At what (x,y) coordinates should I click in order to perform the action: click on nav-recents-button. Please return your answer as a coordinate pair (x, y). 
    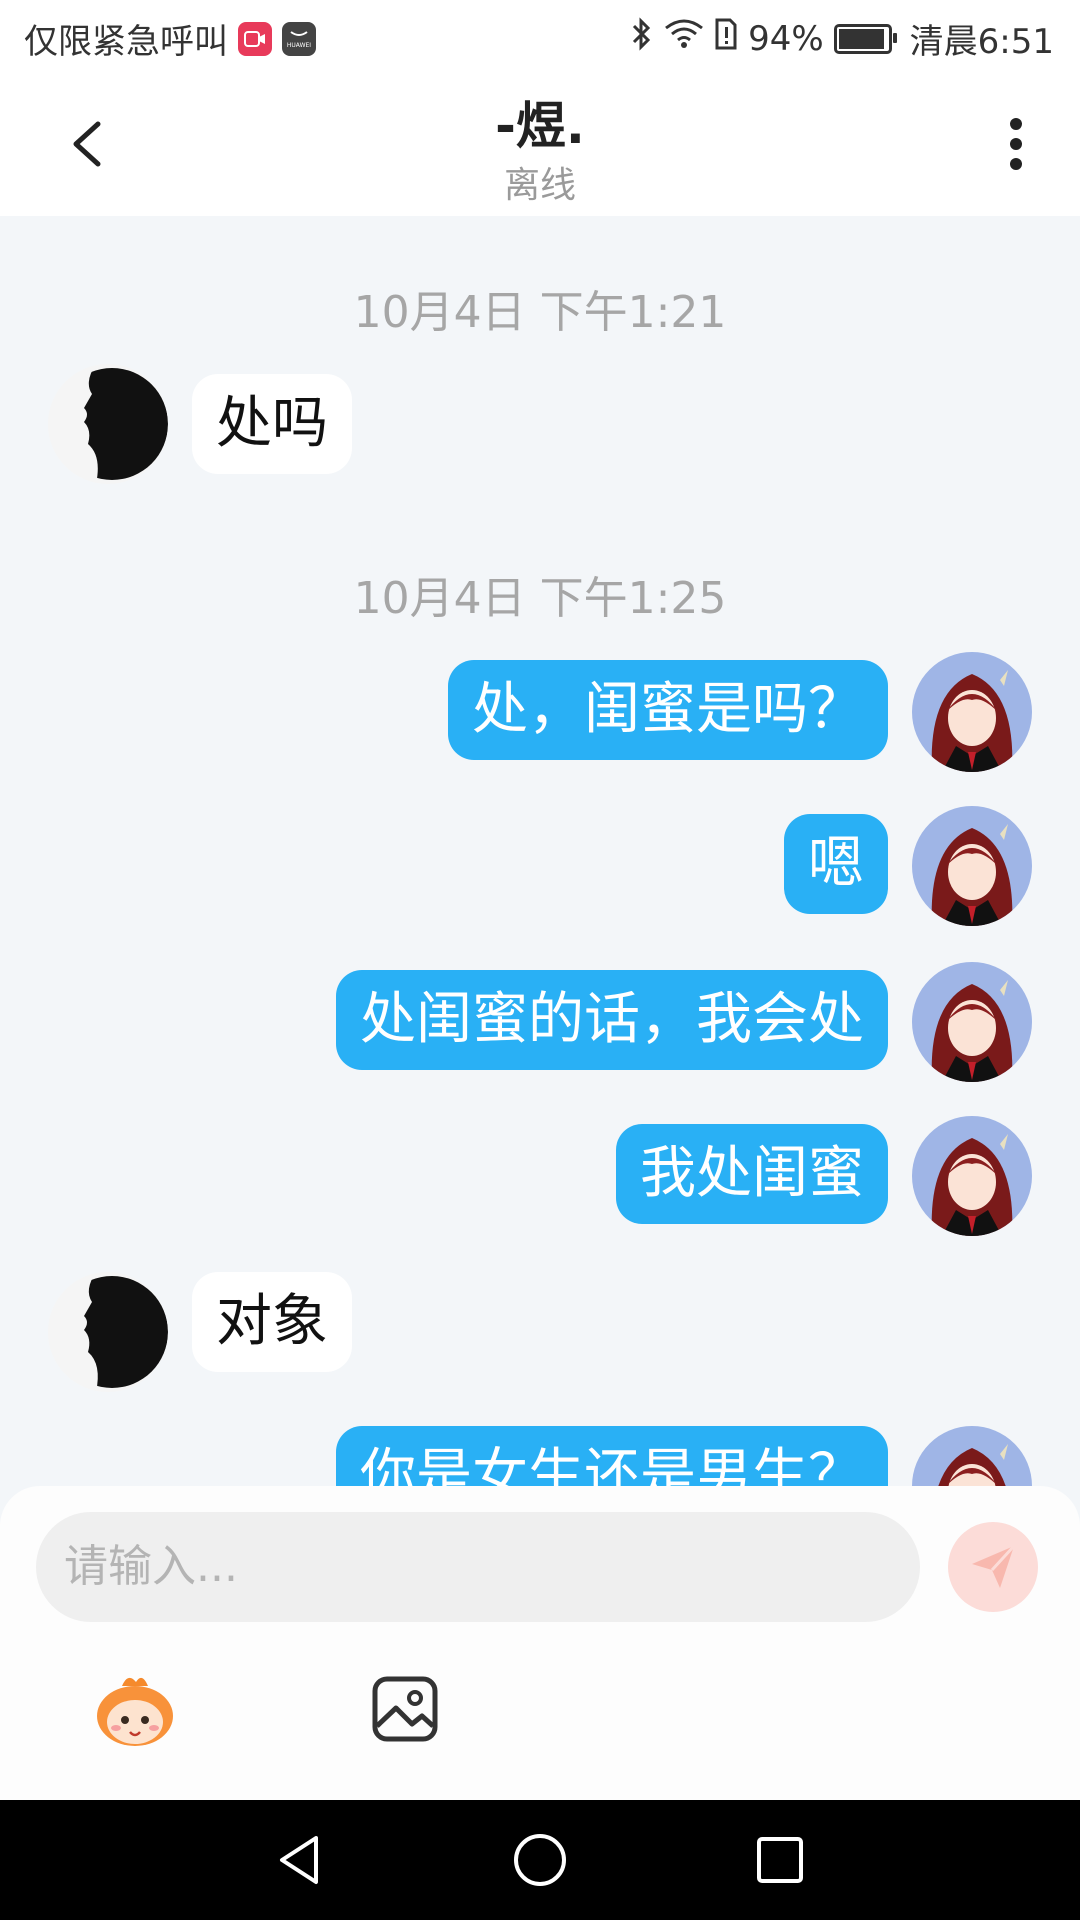
    Looking at the image, I should click on (780, 1860).